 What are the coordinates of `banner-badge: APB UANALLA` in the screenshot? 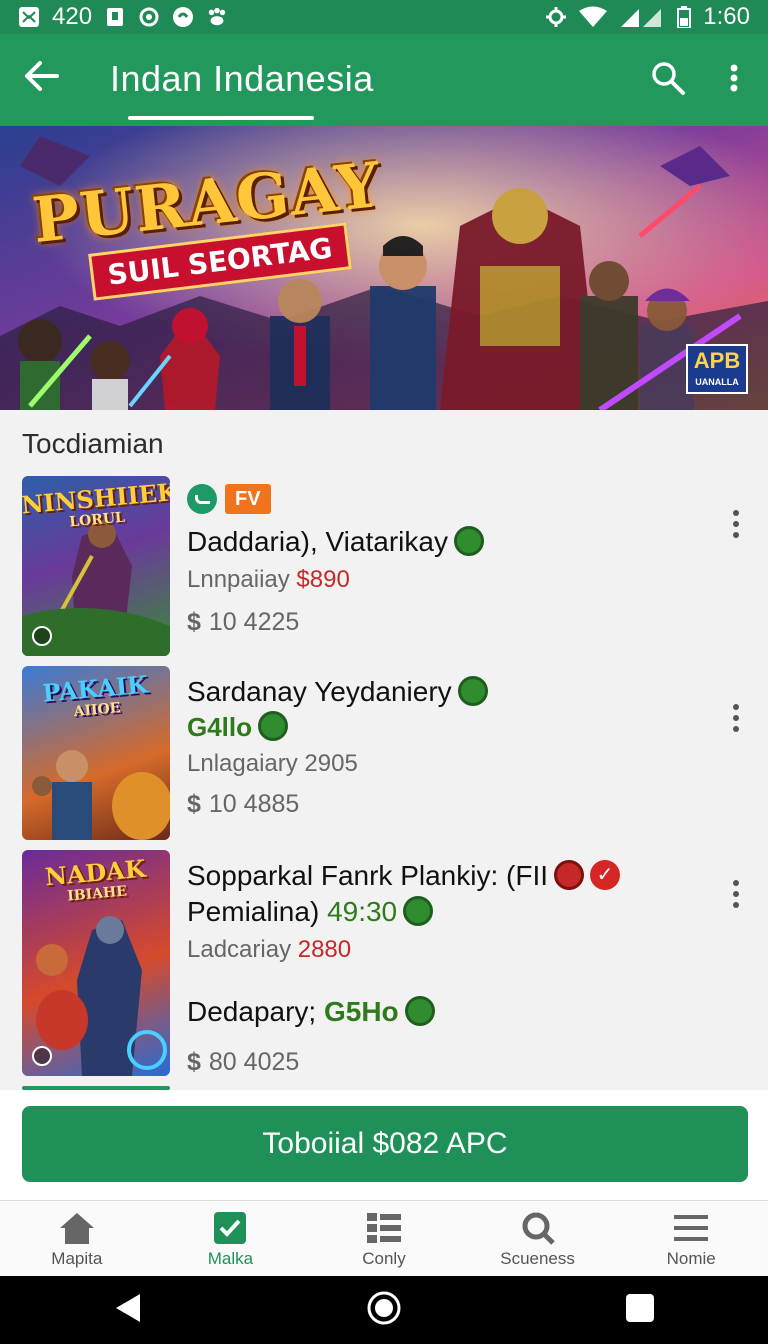 It's located at (717, 369).